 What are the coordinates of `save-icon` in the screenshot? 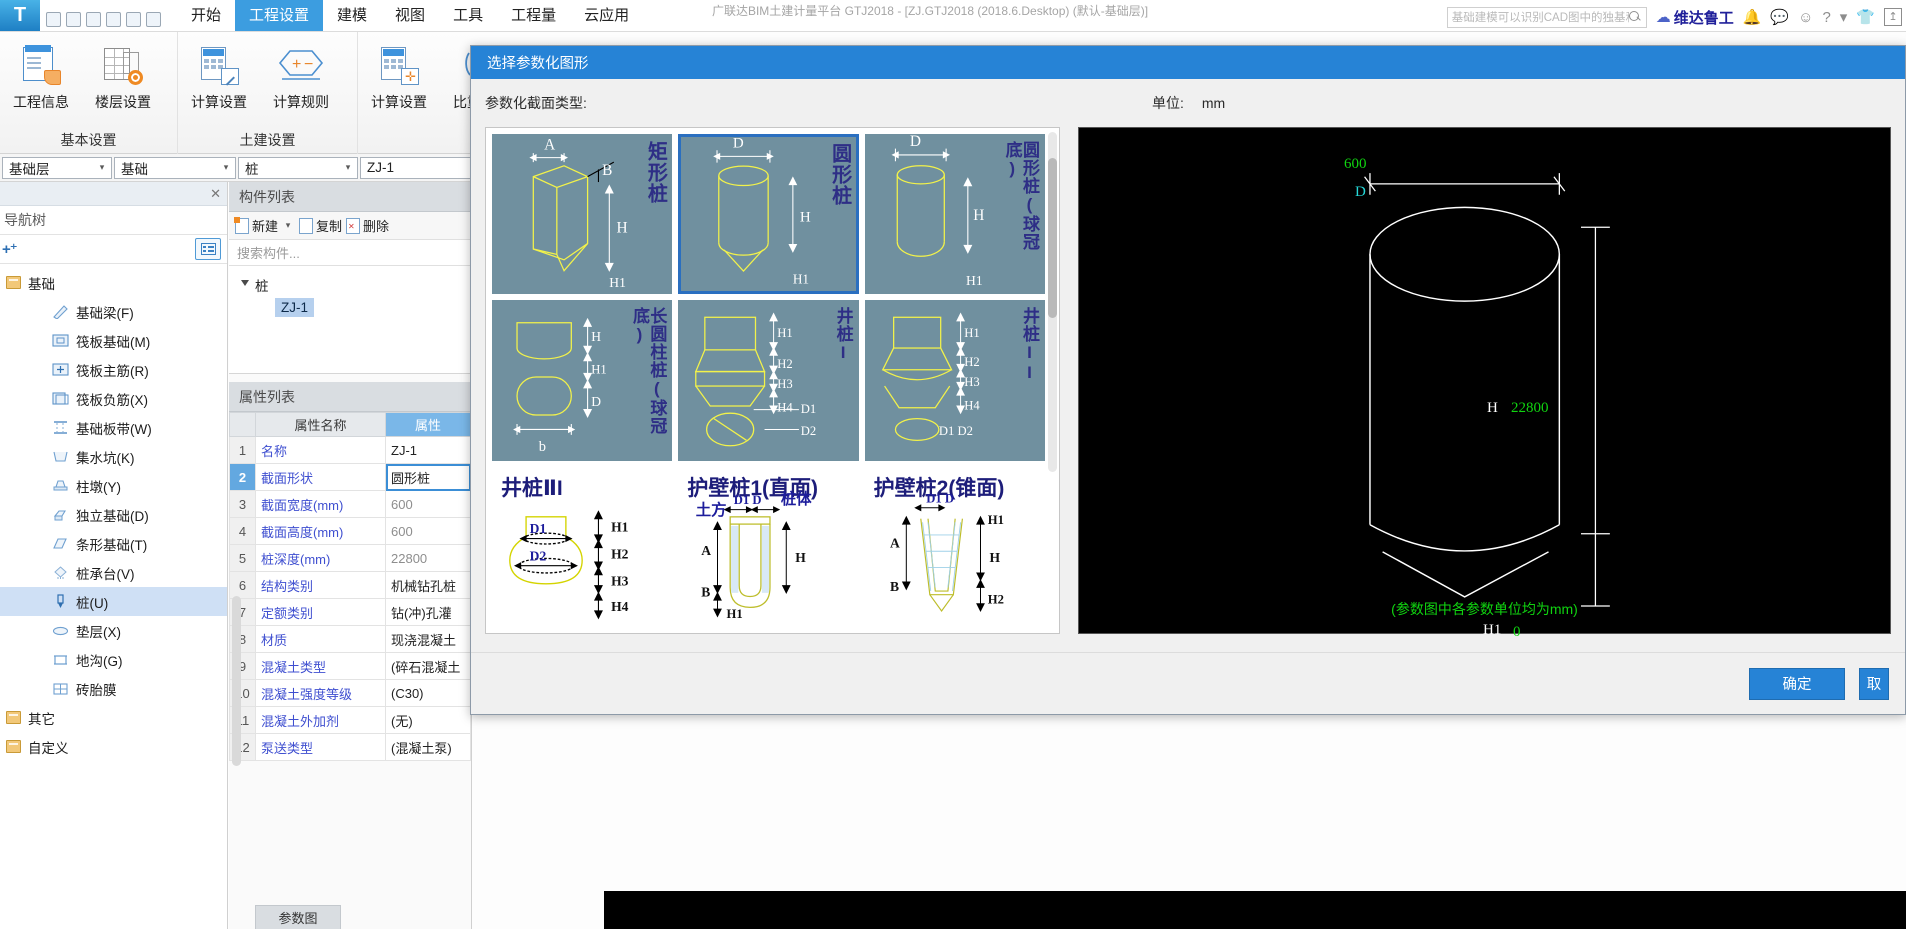 It's located at (53, 19).